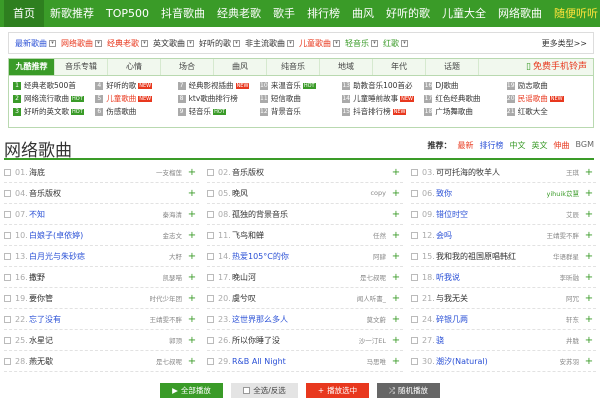 Image resolution: width=600 pixels, height=400 pixels. Describe the element at coordinates (540, 145) in the screenshot. I see `recommend-link: 英文` at that location.